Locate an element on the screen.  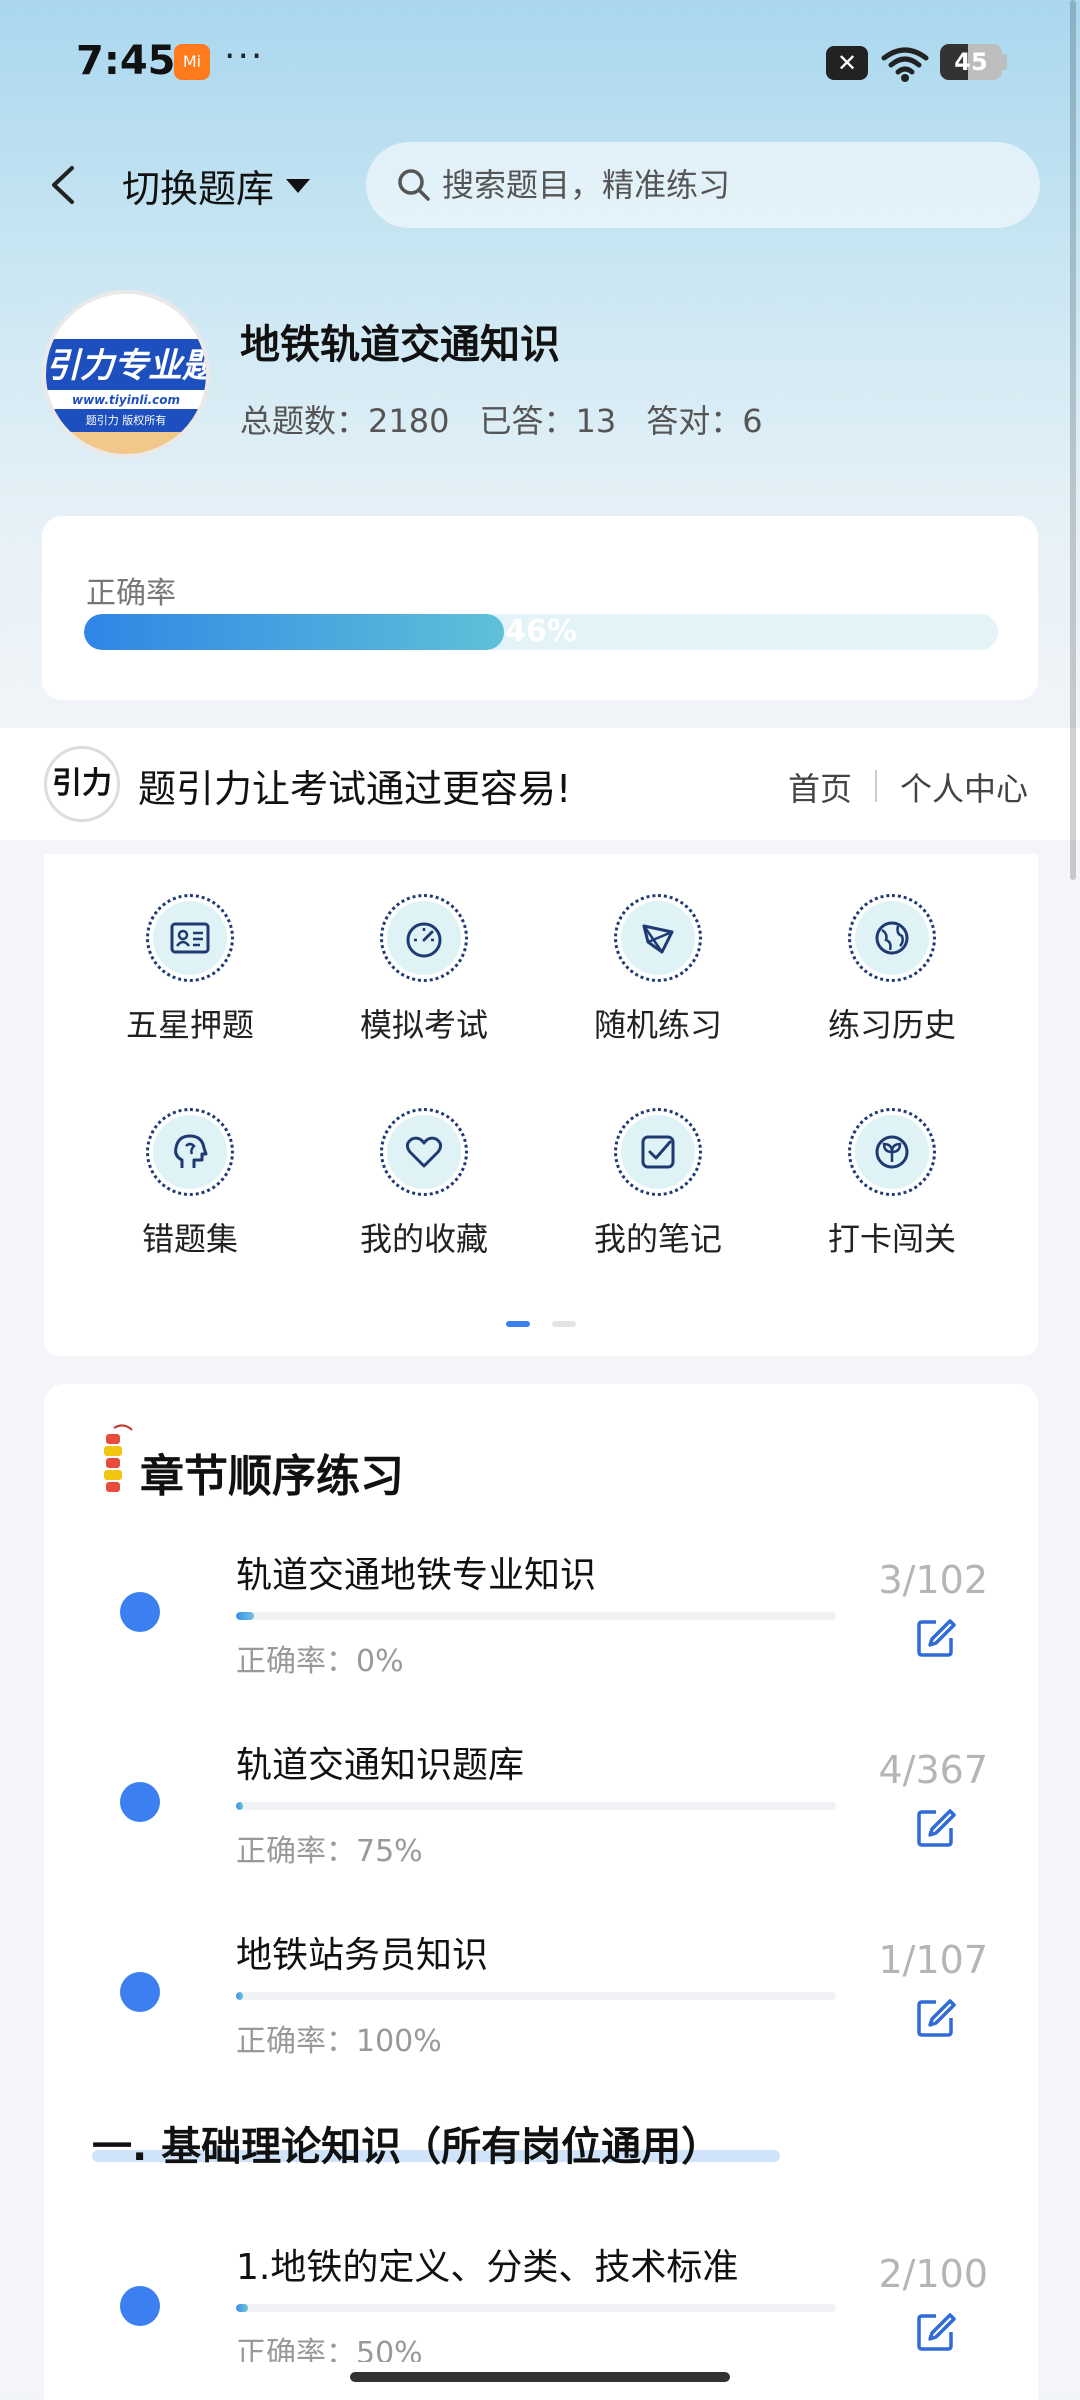
battery-level: 45 is located at coordinates (971, 62).